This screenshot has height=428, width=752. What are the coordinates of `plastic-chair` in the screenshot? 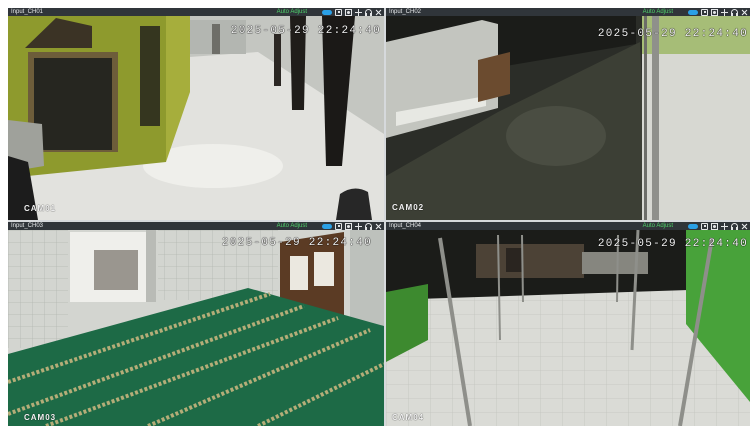 It's located at (354, 204).